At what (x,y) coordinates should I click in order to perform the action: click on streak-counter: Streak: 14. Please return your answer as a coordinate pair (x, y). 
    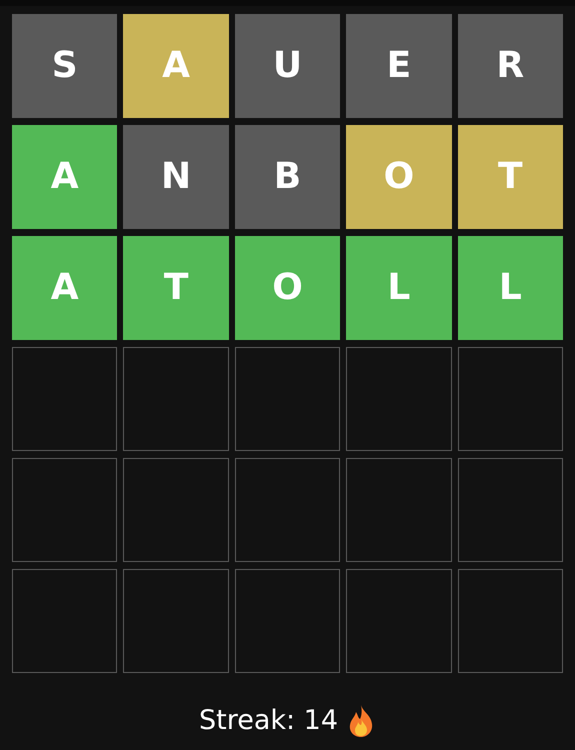
    Looking at the image, I should click on (268, 721).